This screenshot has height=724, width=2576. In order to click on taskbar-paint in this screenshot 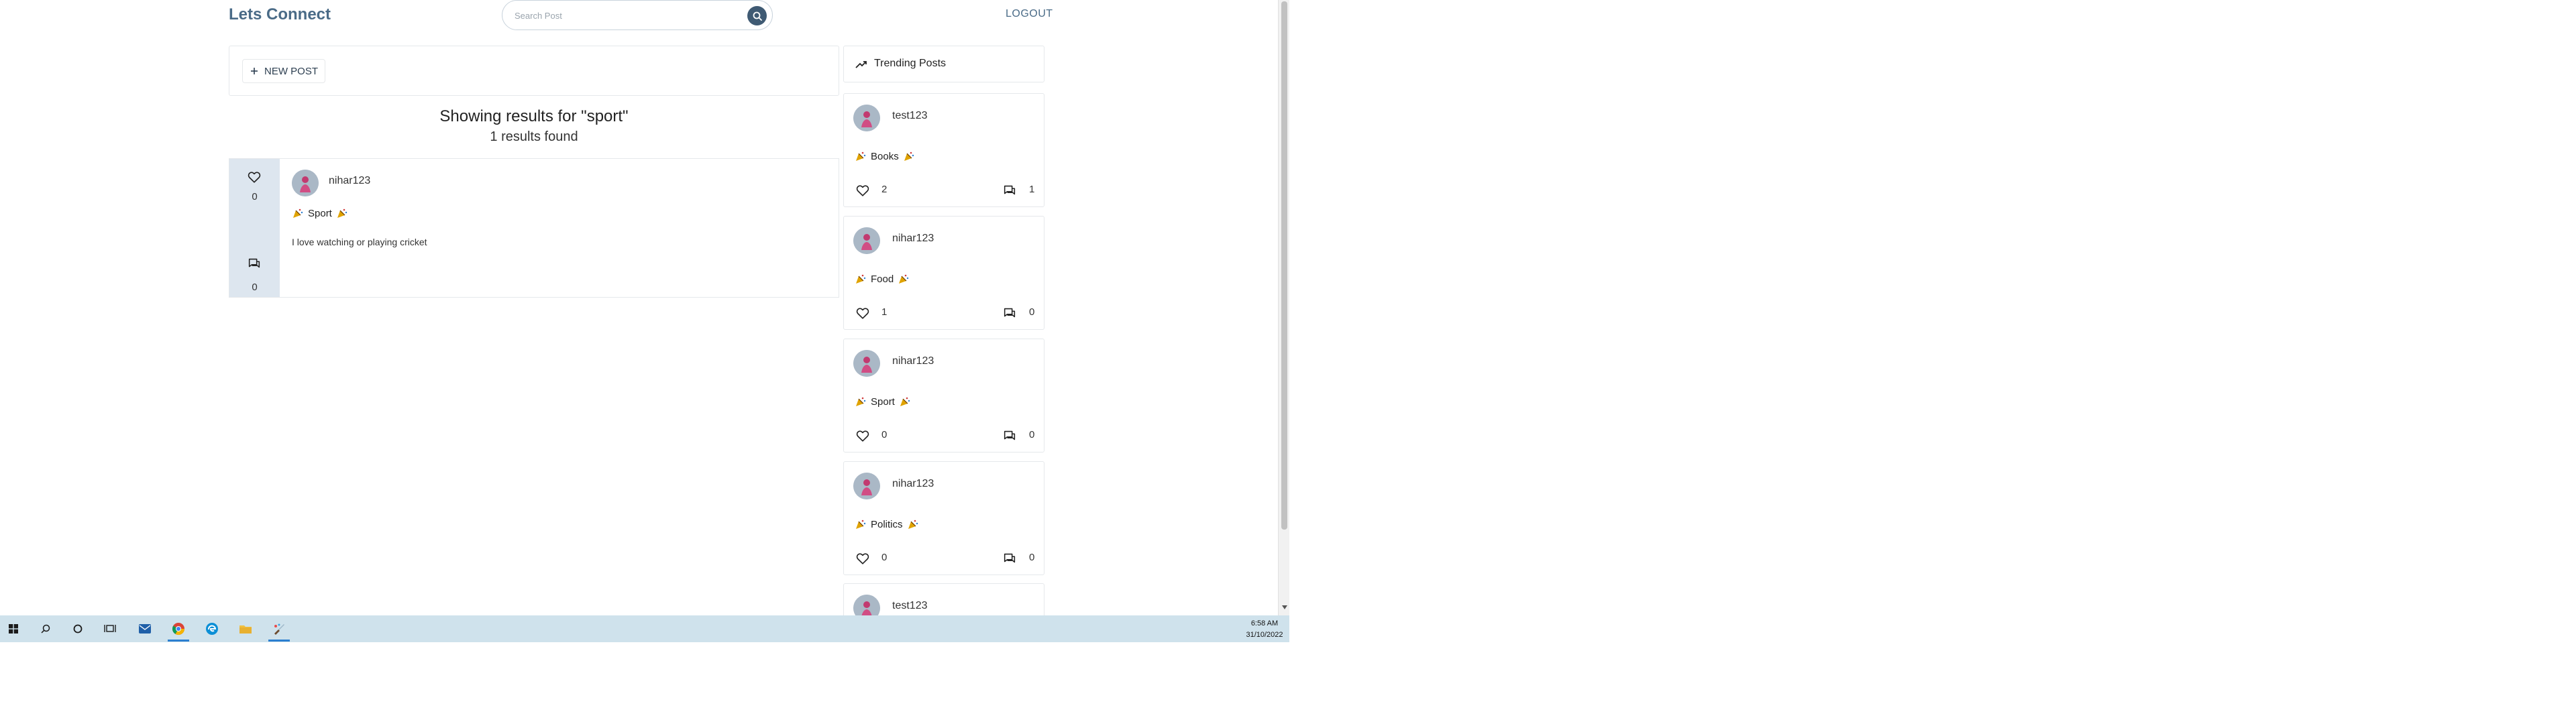, I will do `click(279, 630)`.